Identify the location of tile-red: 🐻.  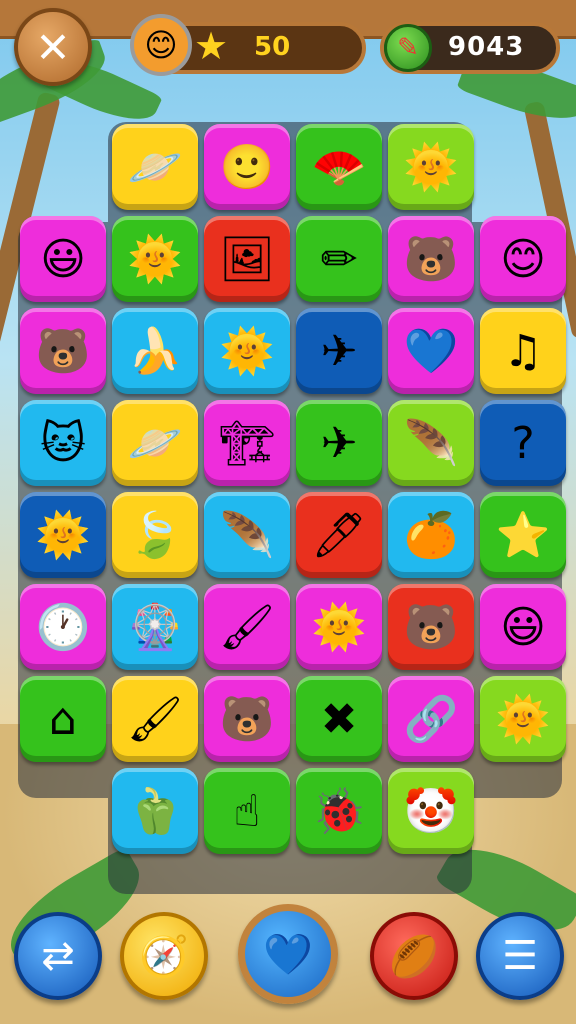
(431, 627).